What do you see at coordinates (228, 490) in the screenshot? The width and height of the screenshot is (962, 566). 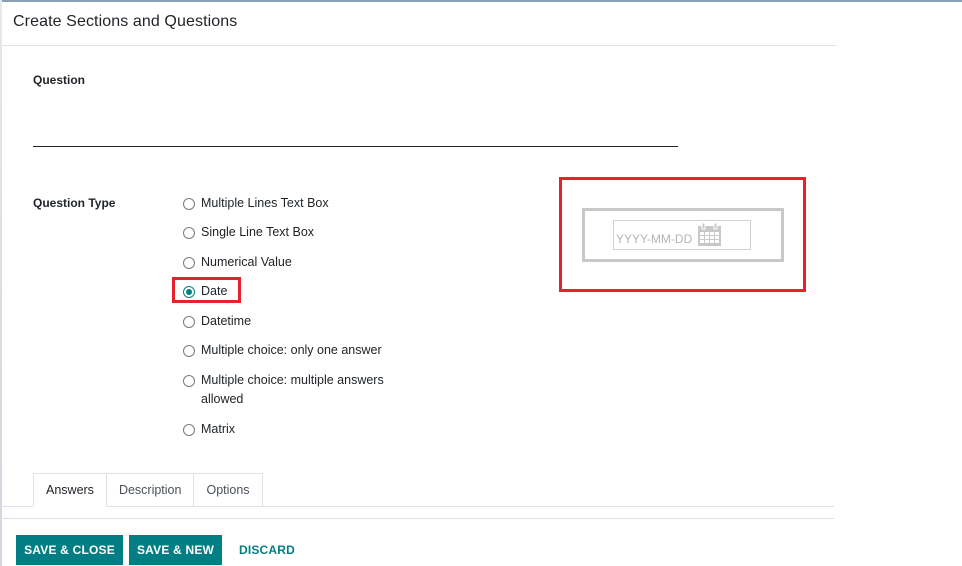 I see `tab-options: Options` at bounding box center [228, 490].